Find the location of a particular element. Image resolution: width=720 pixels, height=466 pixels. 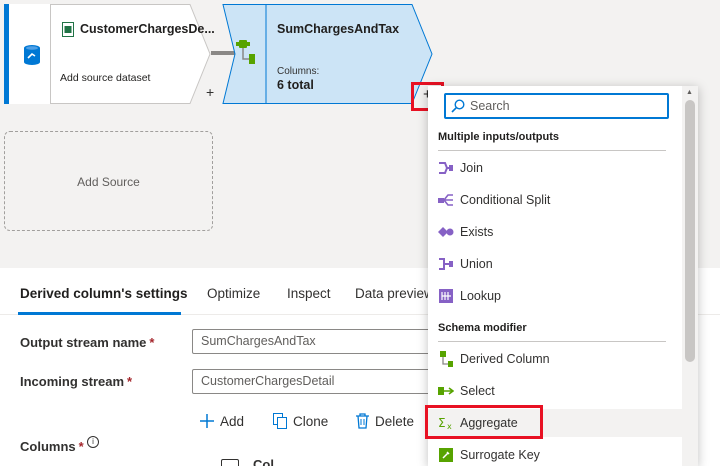

source-node-shape is located at coordinates (130, 54).